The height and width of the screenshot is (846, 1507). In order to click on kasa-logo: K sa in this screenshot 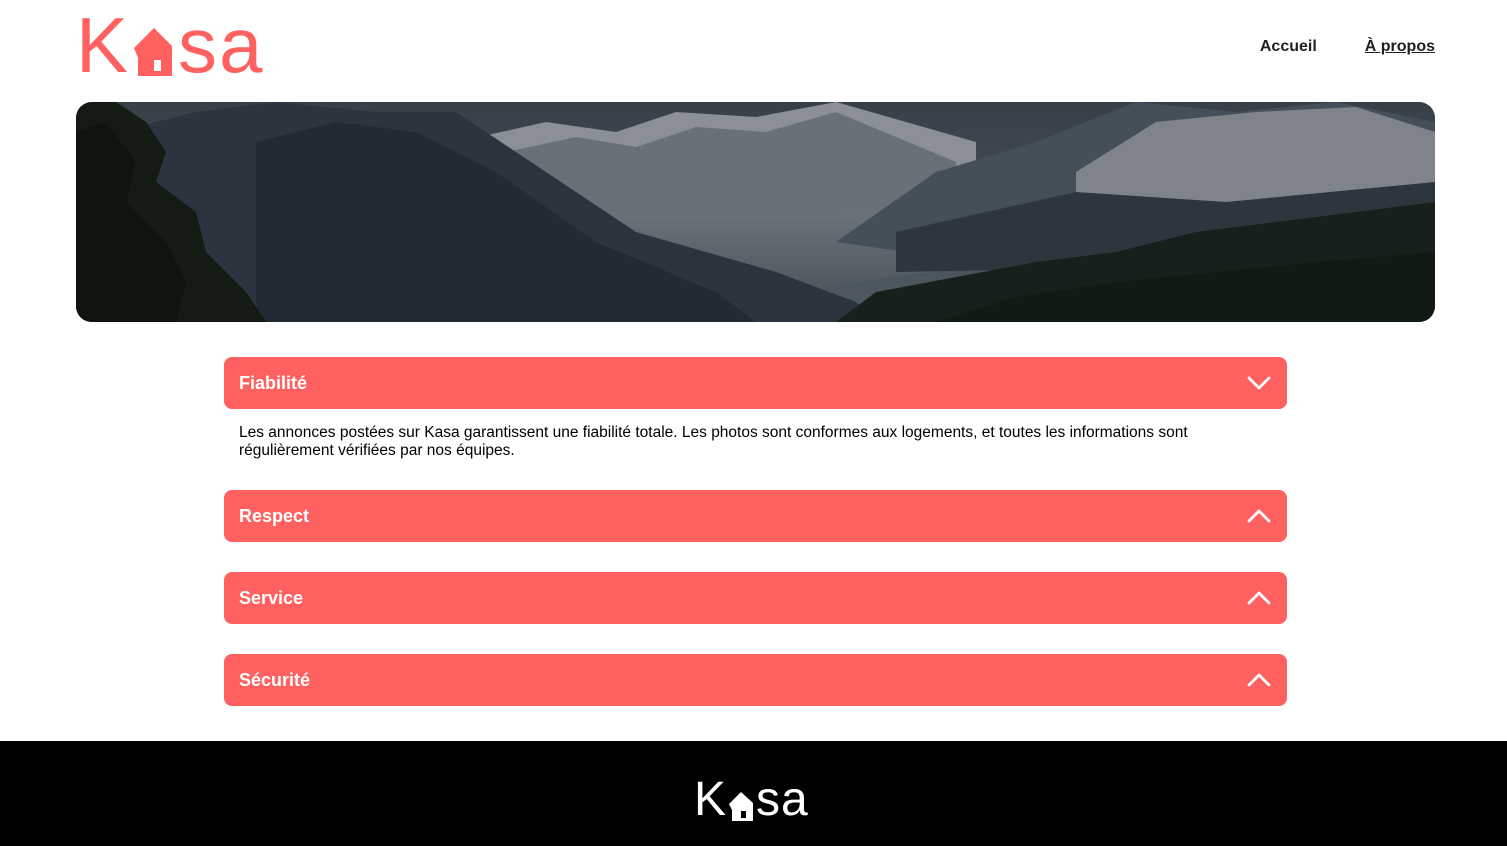, I will do `click(170, 45)`.